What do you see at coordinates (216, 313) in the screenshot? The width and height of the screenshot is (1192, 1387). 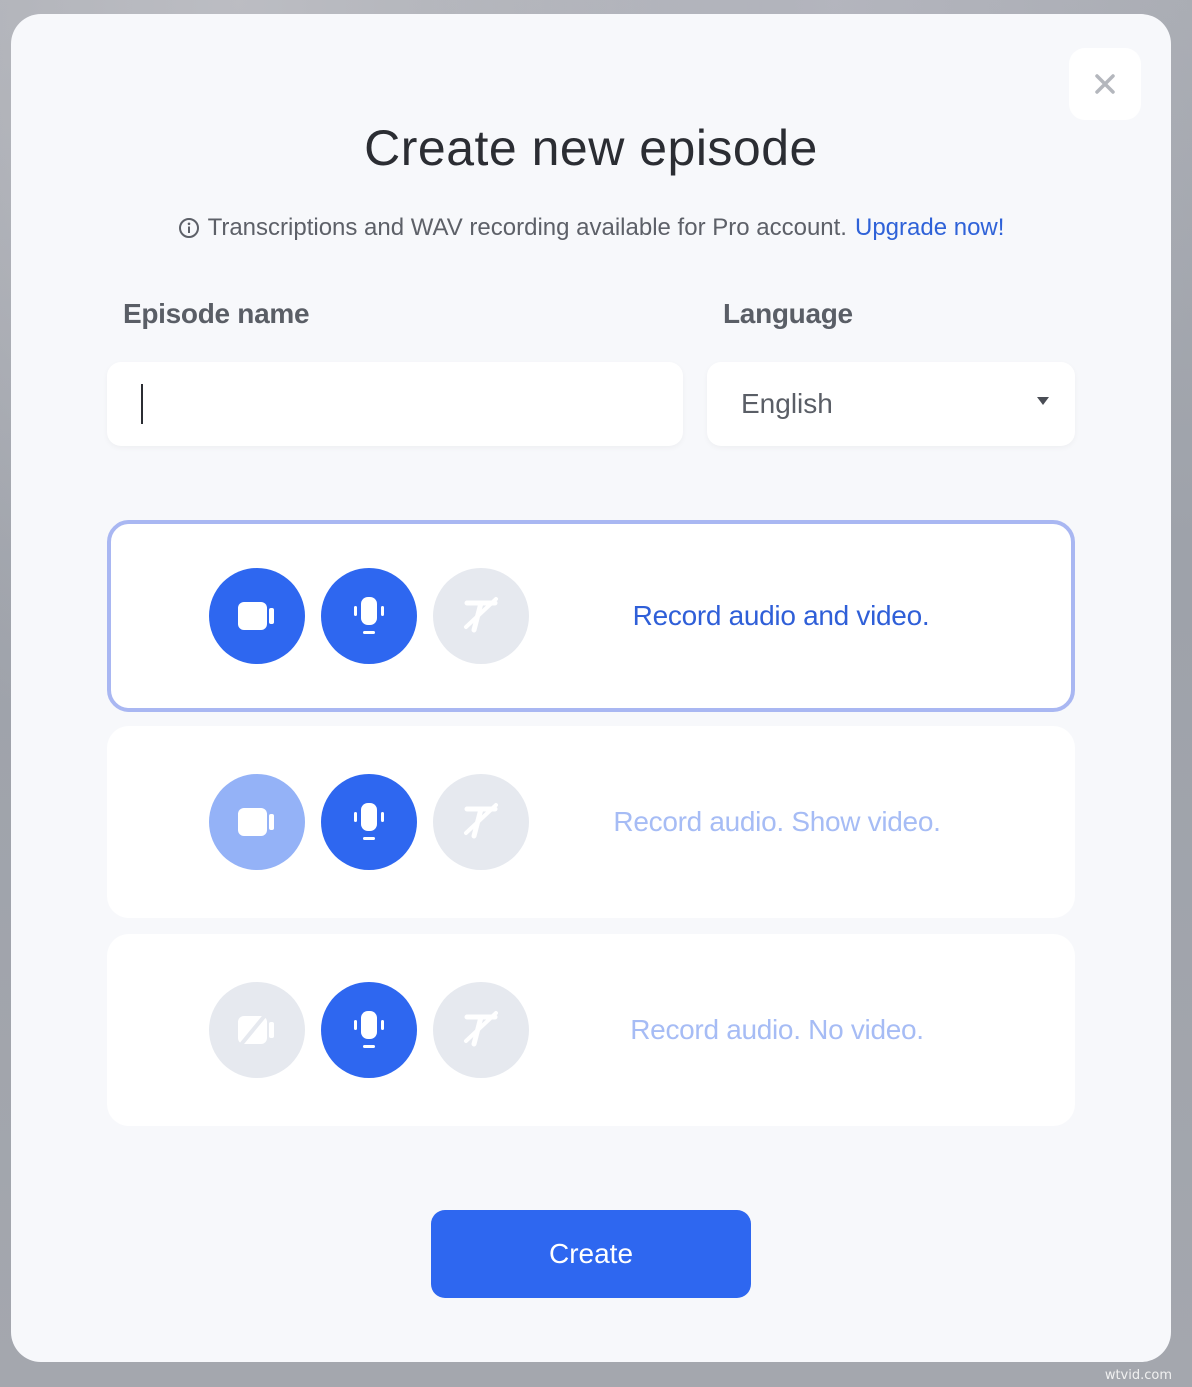 I see `episode-name-label: Episode name` at bounding box center [216, 313].